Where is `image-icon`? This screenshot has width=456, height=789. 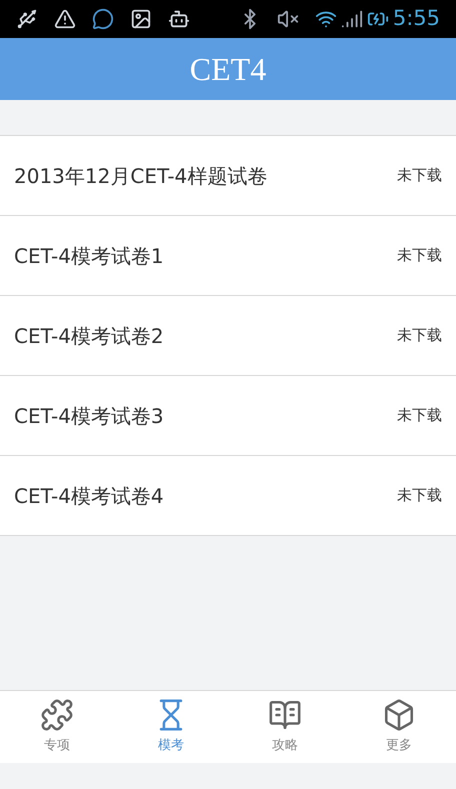 image-icon is located at coordinates (141, 19).